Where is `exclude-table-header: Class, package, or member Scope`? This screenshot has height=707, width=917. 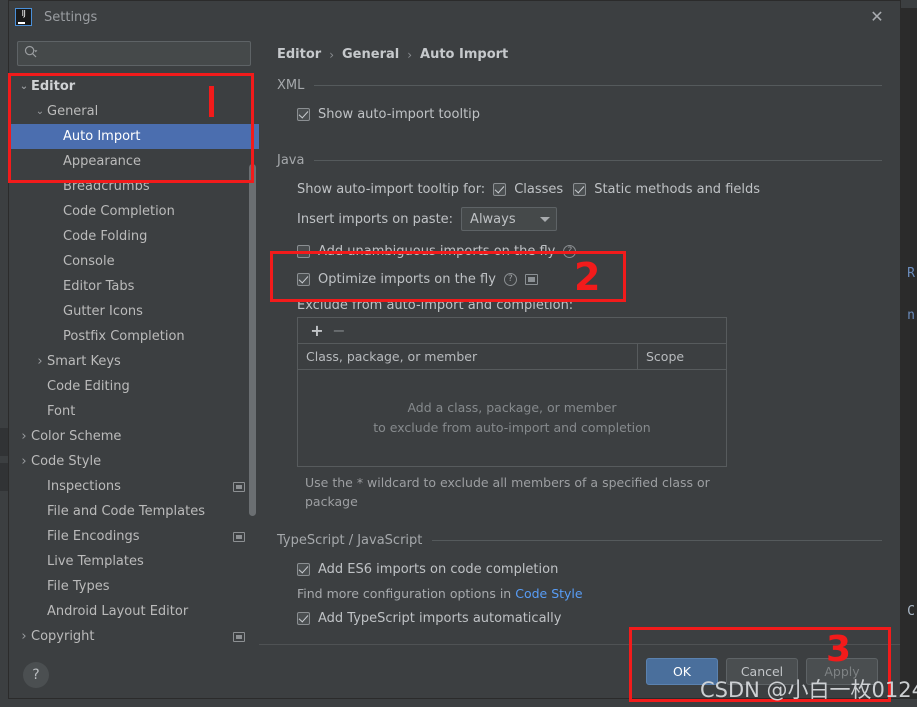
exclude-table-header: Class, package, or member Scope is located at coordinates (512, 357).